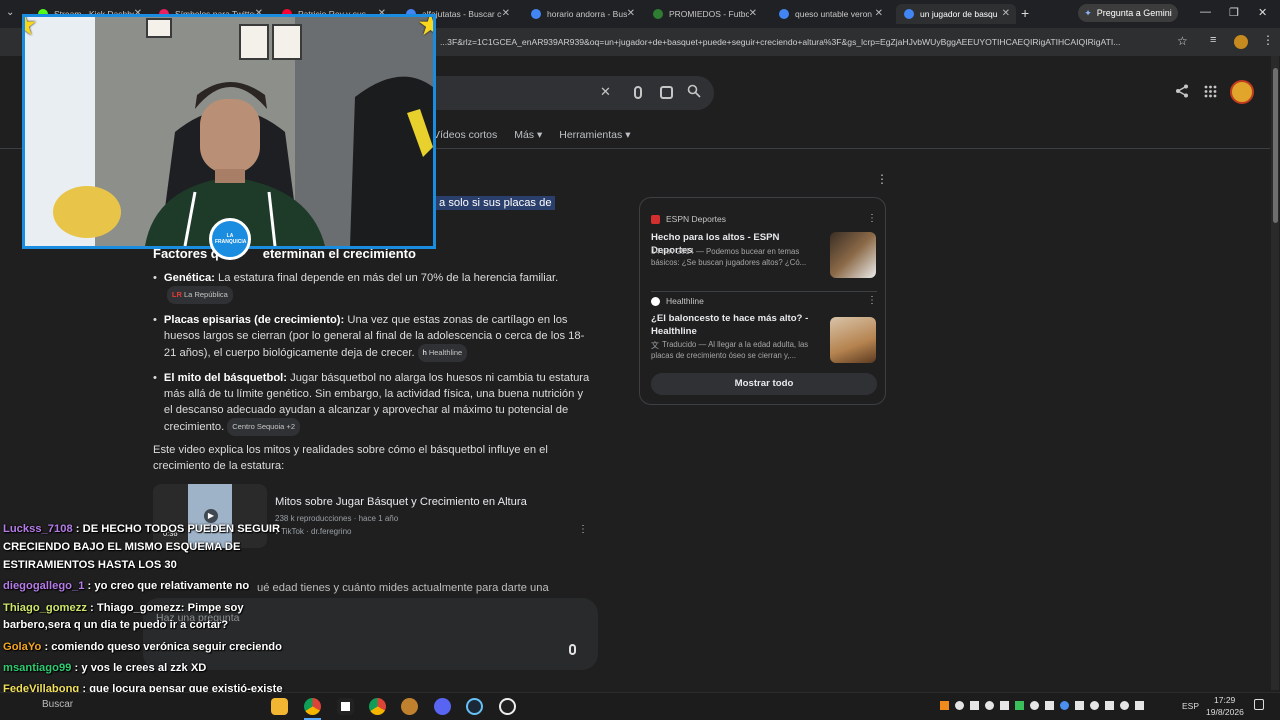  I want to click on play-icon: ▶, so click(211, 516).